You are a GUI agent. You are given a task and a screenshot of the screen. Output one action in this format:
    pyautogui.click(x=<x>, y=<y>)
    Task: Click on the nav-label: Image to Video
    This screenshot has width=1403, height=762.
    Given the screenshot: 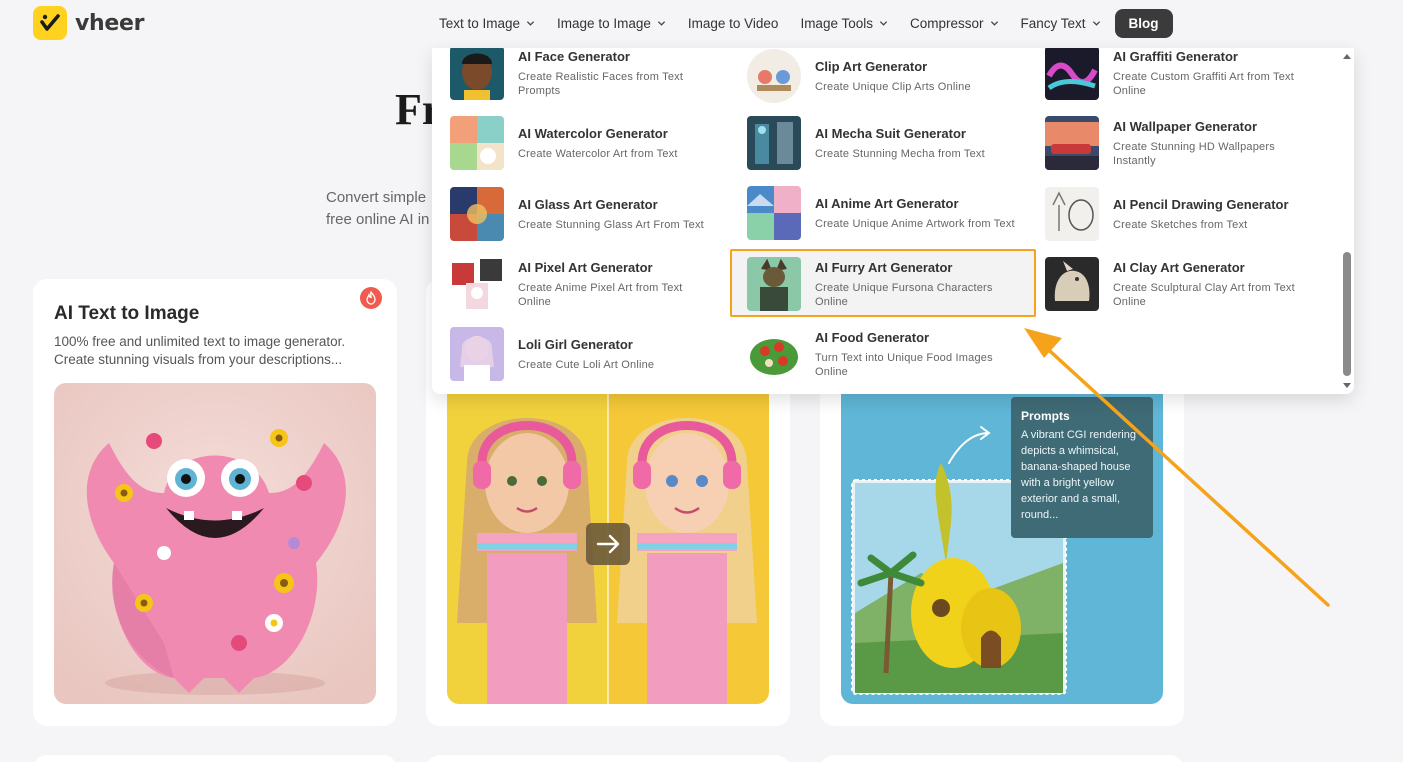 What is the action you would take?
    pyautogui.click(x=733, y=23)
    